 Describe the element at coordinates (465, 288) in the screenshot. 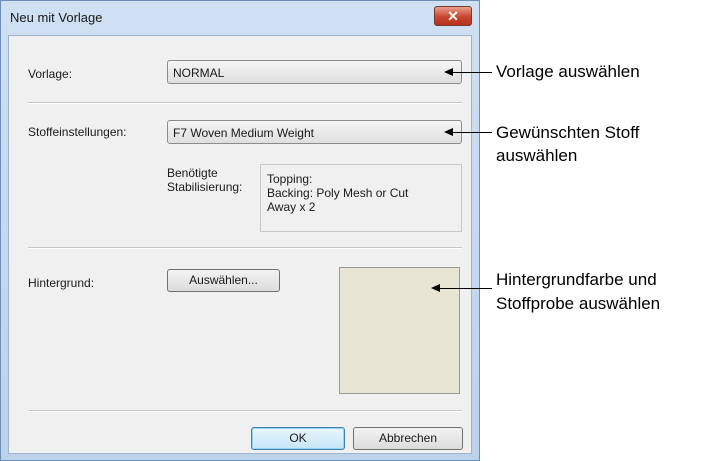

I see `callout-line-background` at that location.